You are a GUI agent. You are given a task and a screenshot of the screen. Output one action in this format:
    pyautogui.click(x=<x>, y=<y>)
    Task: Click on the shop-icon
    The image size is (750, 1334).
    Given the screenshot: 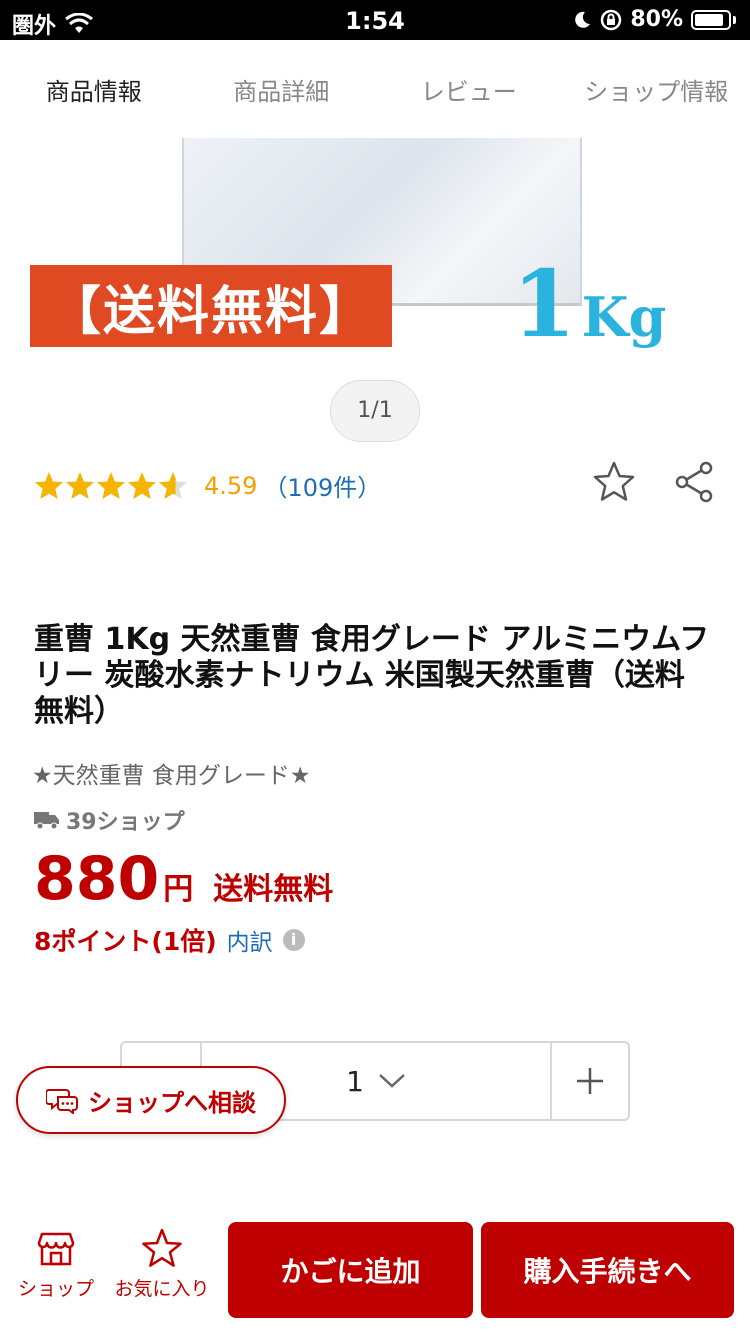 What is the action you would take?
    pyautogui.click(x=56, y=1249)
    